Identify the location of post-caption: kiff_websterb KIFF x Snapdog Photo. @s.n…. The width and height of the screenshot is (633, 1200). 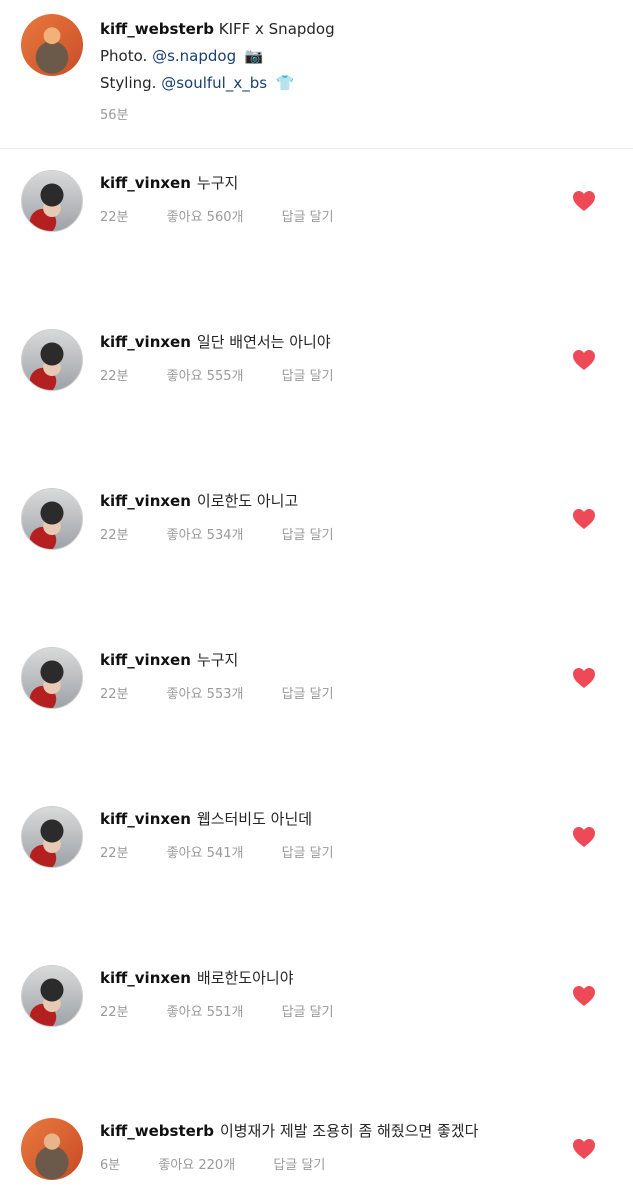
(316, 74).